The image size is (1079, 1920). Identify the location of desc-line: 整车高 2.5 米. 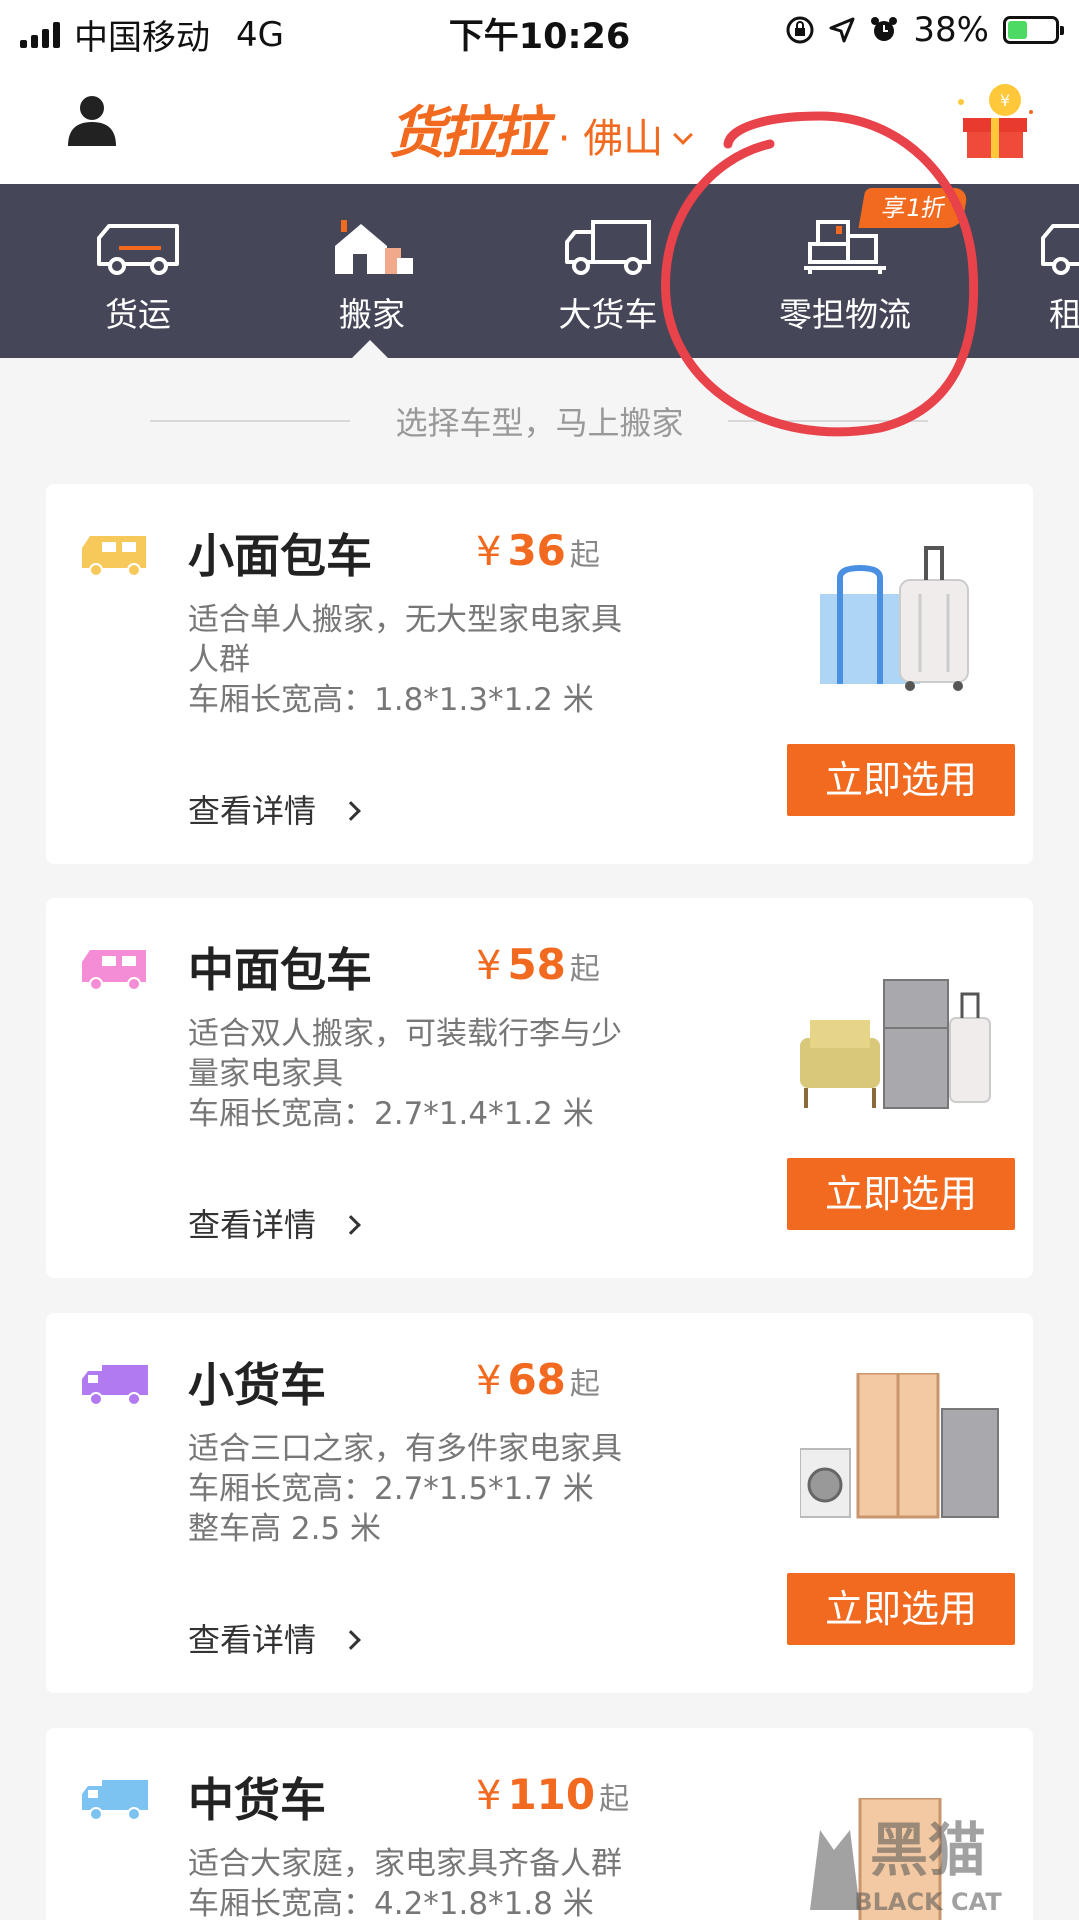
(285, 1529).